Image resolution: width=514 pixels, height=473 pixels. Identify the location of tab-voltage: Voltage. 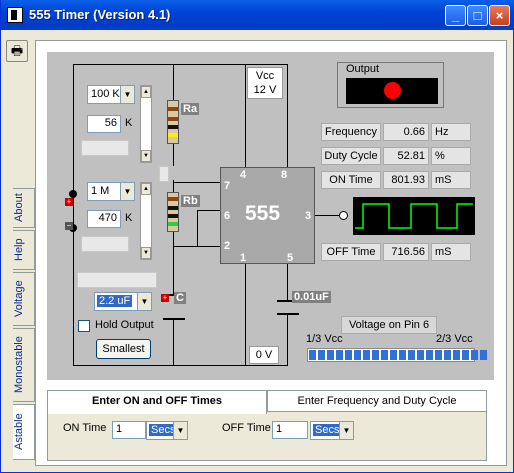
(24, 299).